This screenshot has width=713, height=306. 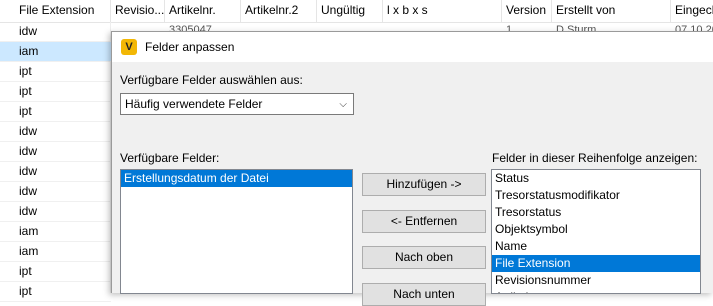 What do you see at coordinates (55, 11) in the screenshot?
I see `column-header-file-extension: File Extension` at bounding box center [55, 11].